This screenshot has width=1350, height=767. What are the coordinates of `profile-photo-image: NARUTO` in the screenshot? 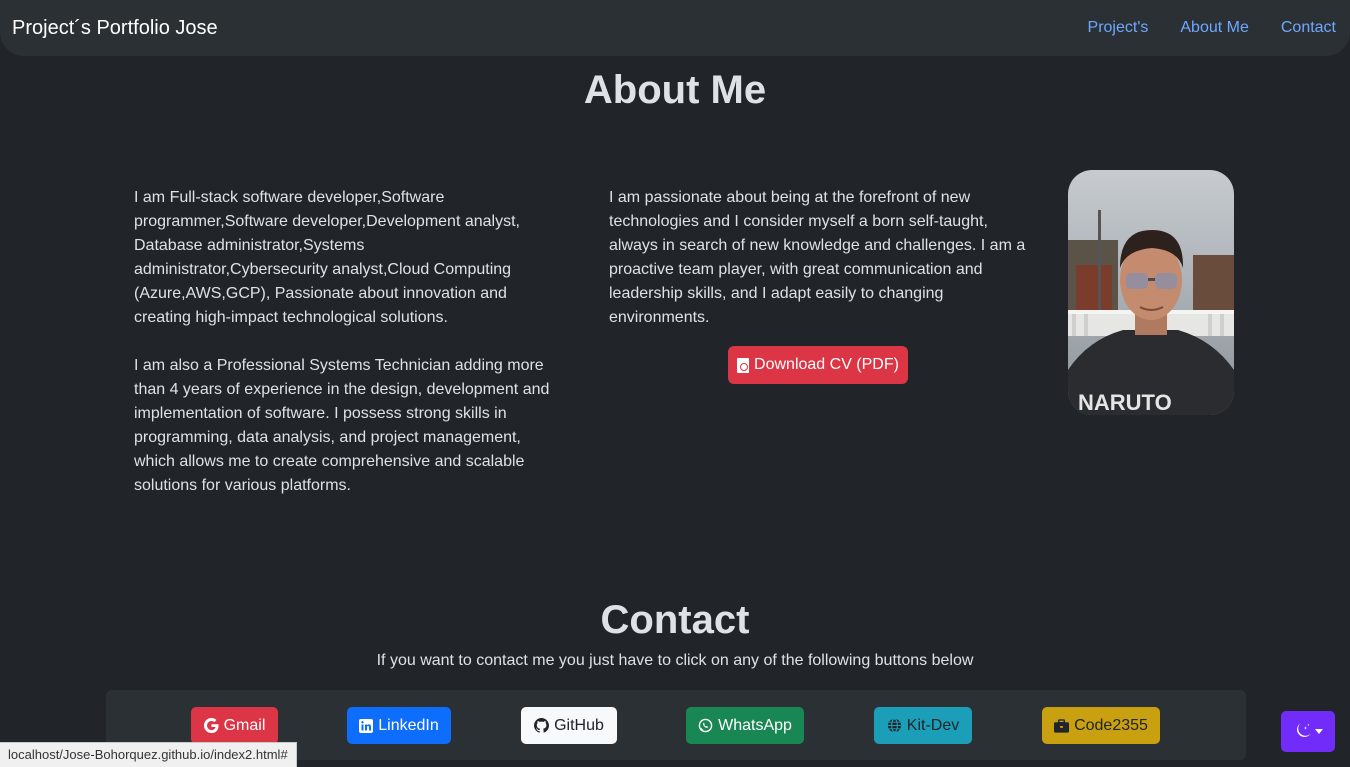 It's located at (1151, 292).